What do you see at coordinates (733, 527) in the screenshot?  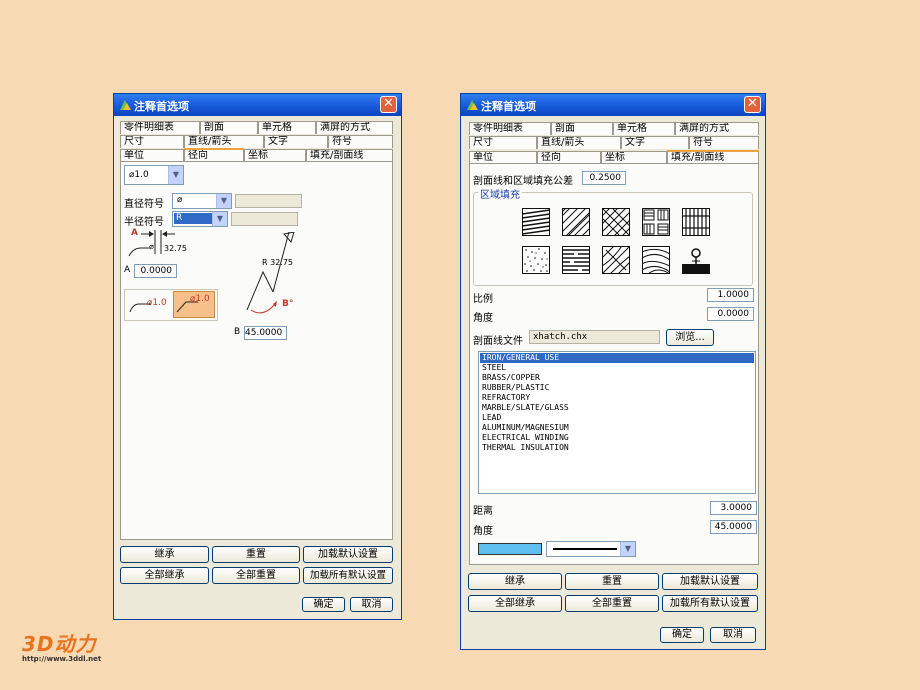 I see `angle2-field: 45.0000` at bounding box center [733, 527].